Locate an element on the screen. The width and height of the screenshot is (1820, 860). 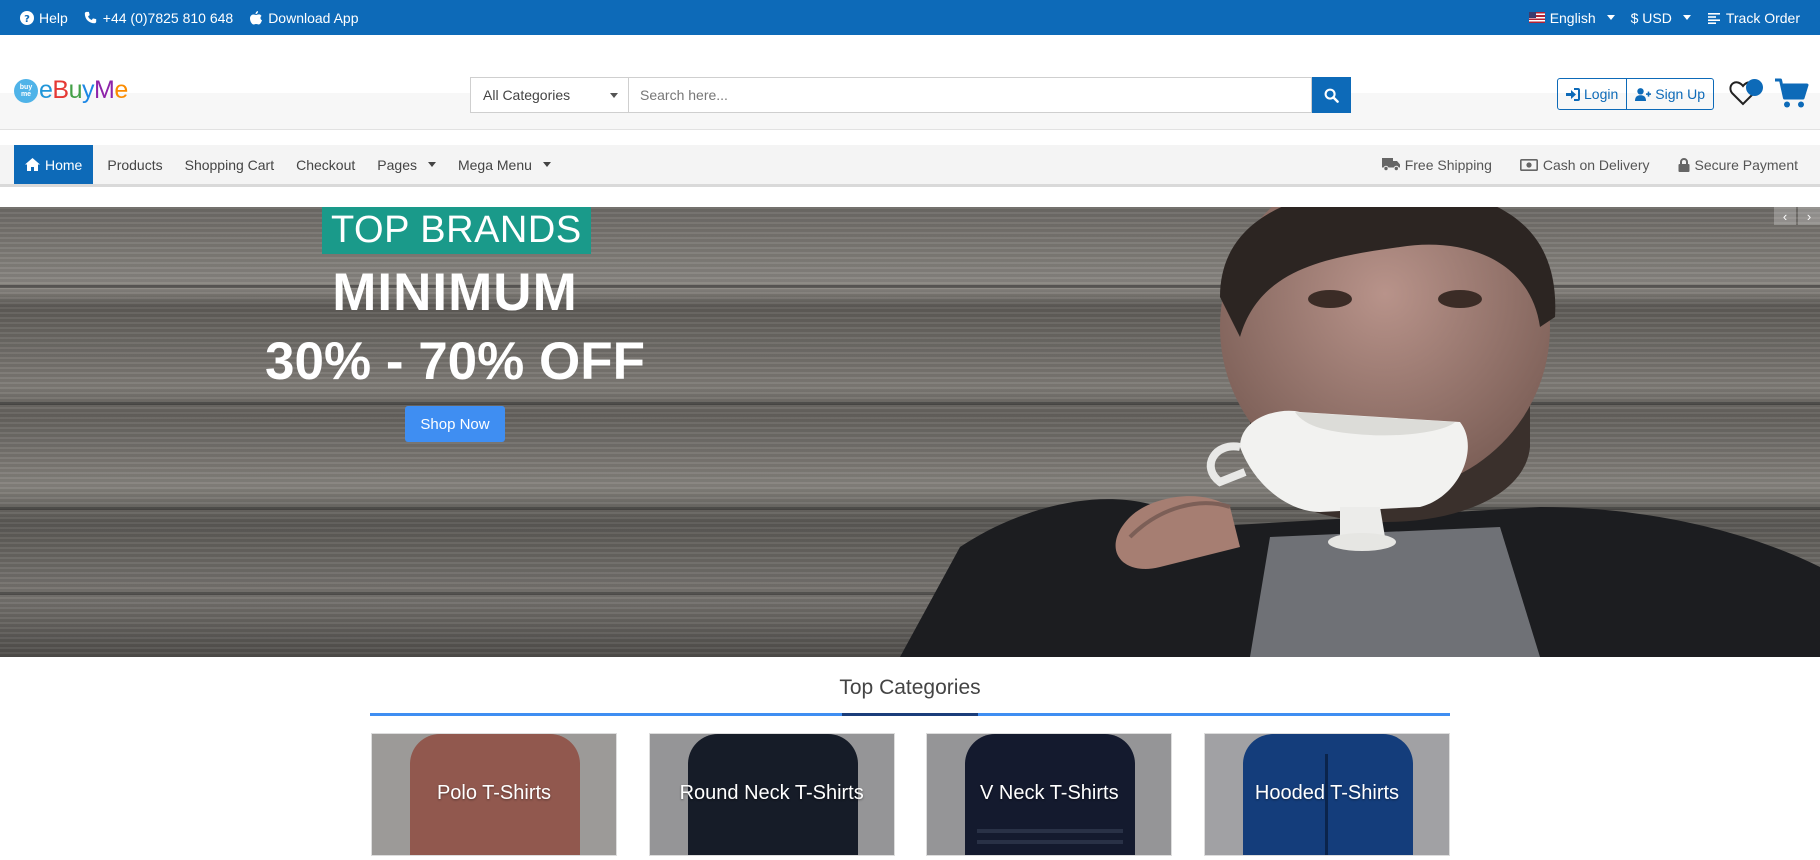
question-circle-icon: ? is located at coordinates (27, 17).